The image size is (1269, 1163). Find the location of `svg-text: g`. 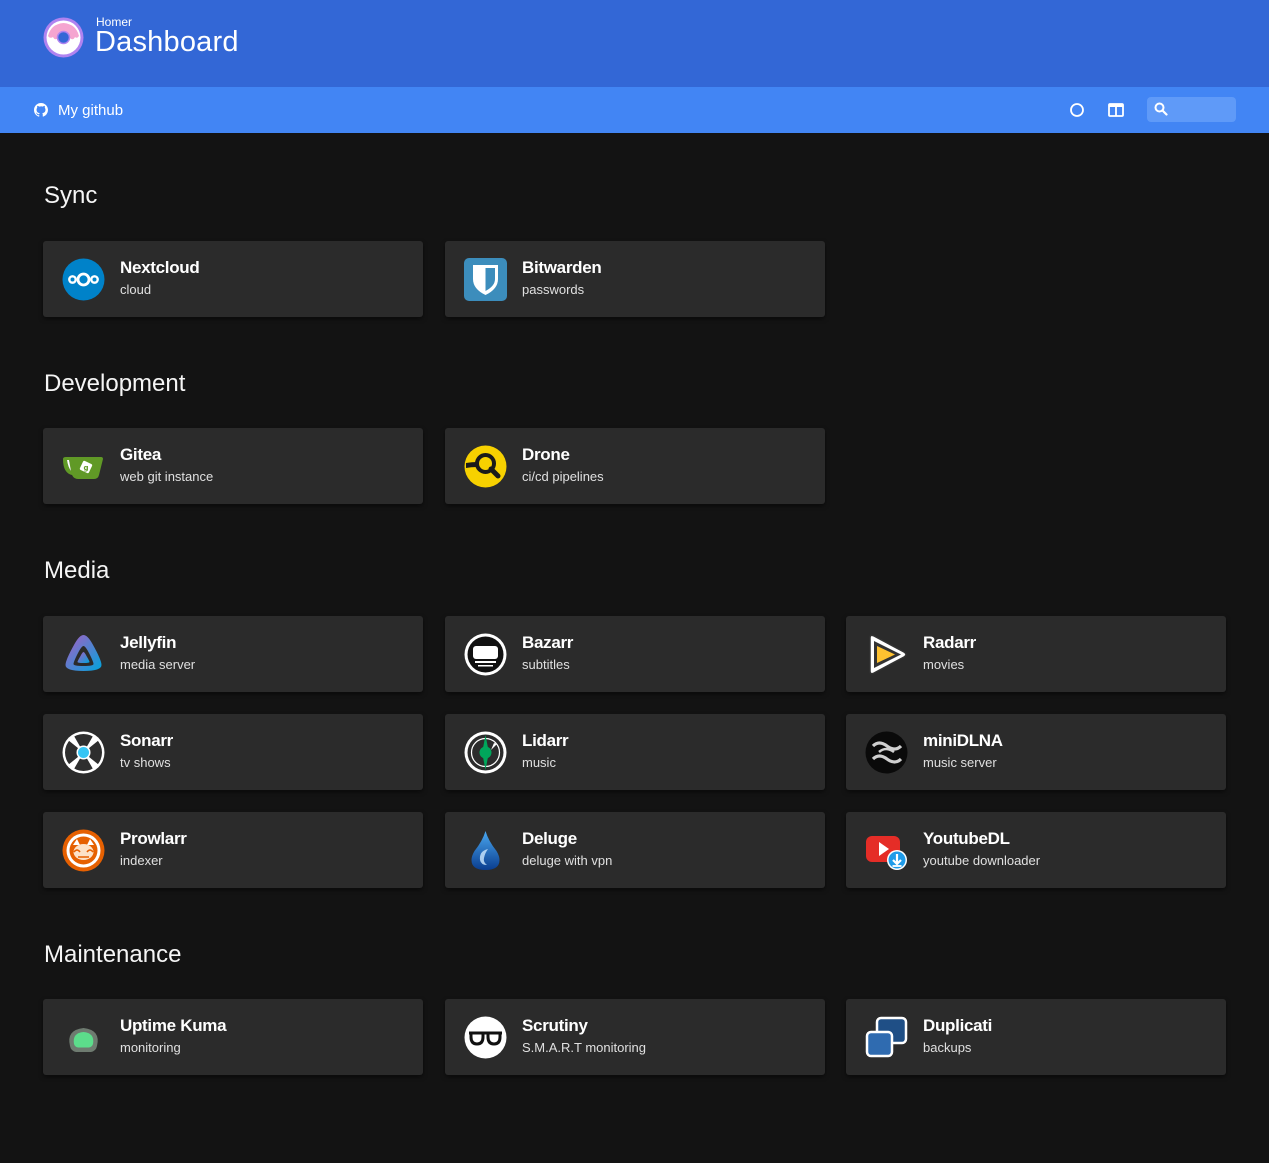

svg-text: g is located at coordinates (85, 468).